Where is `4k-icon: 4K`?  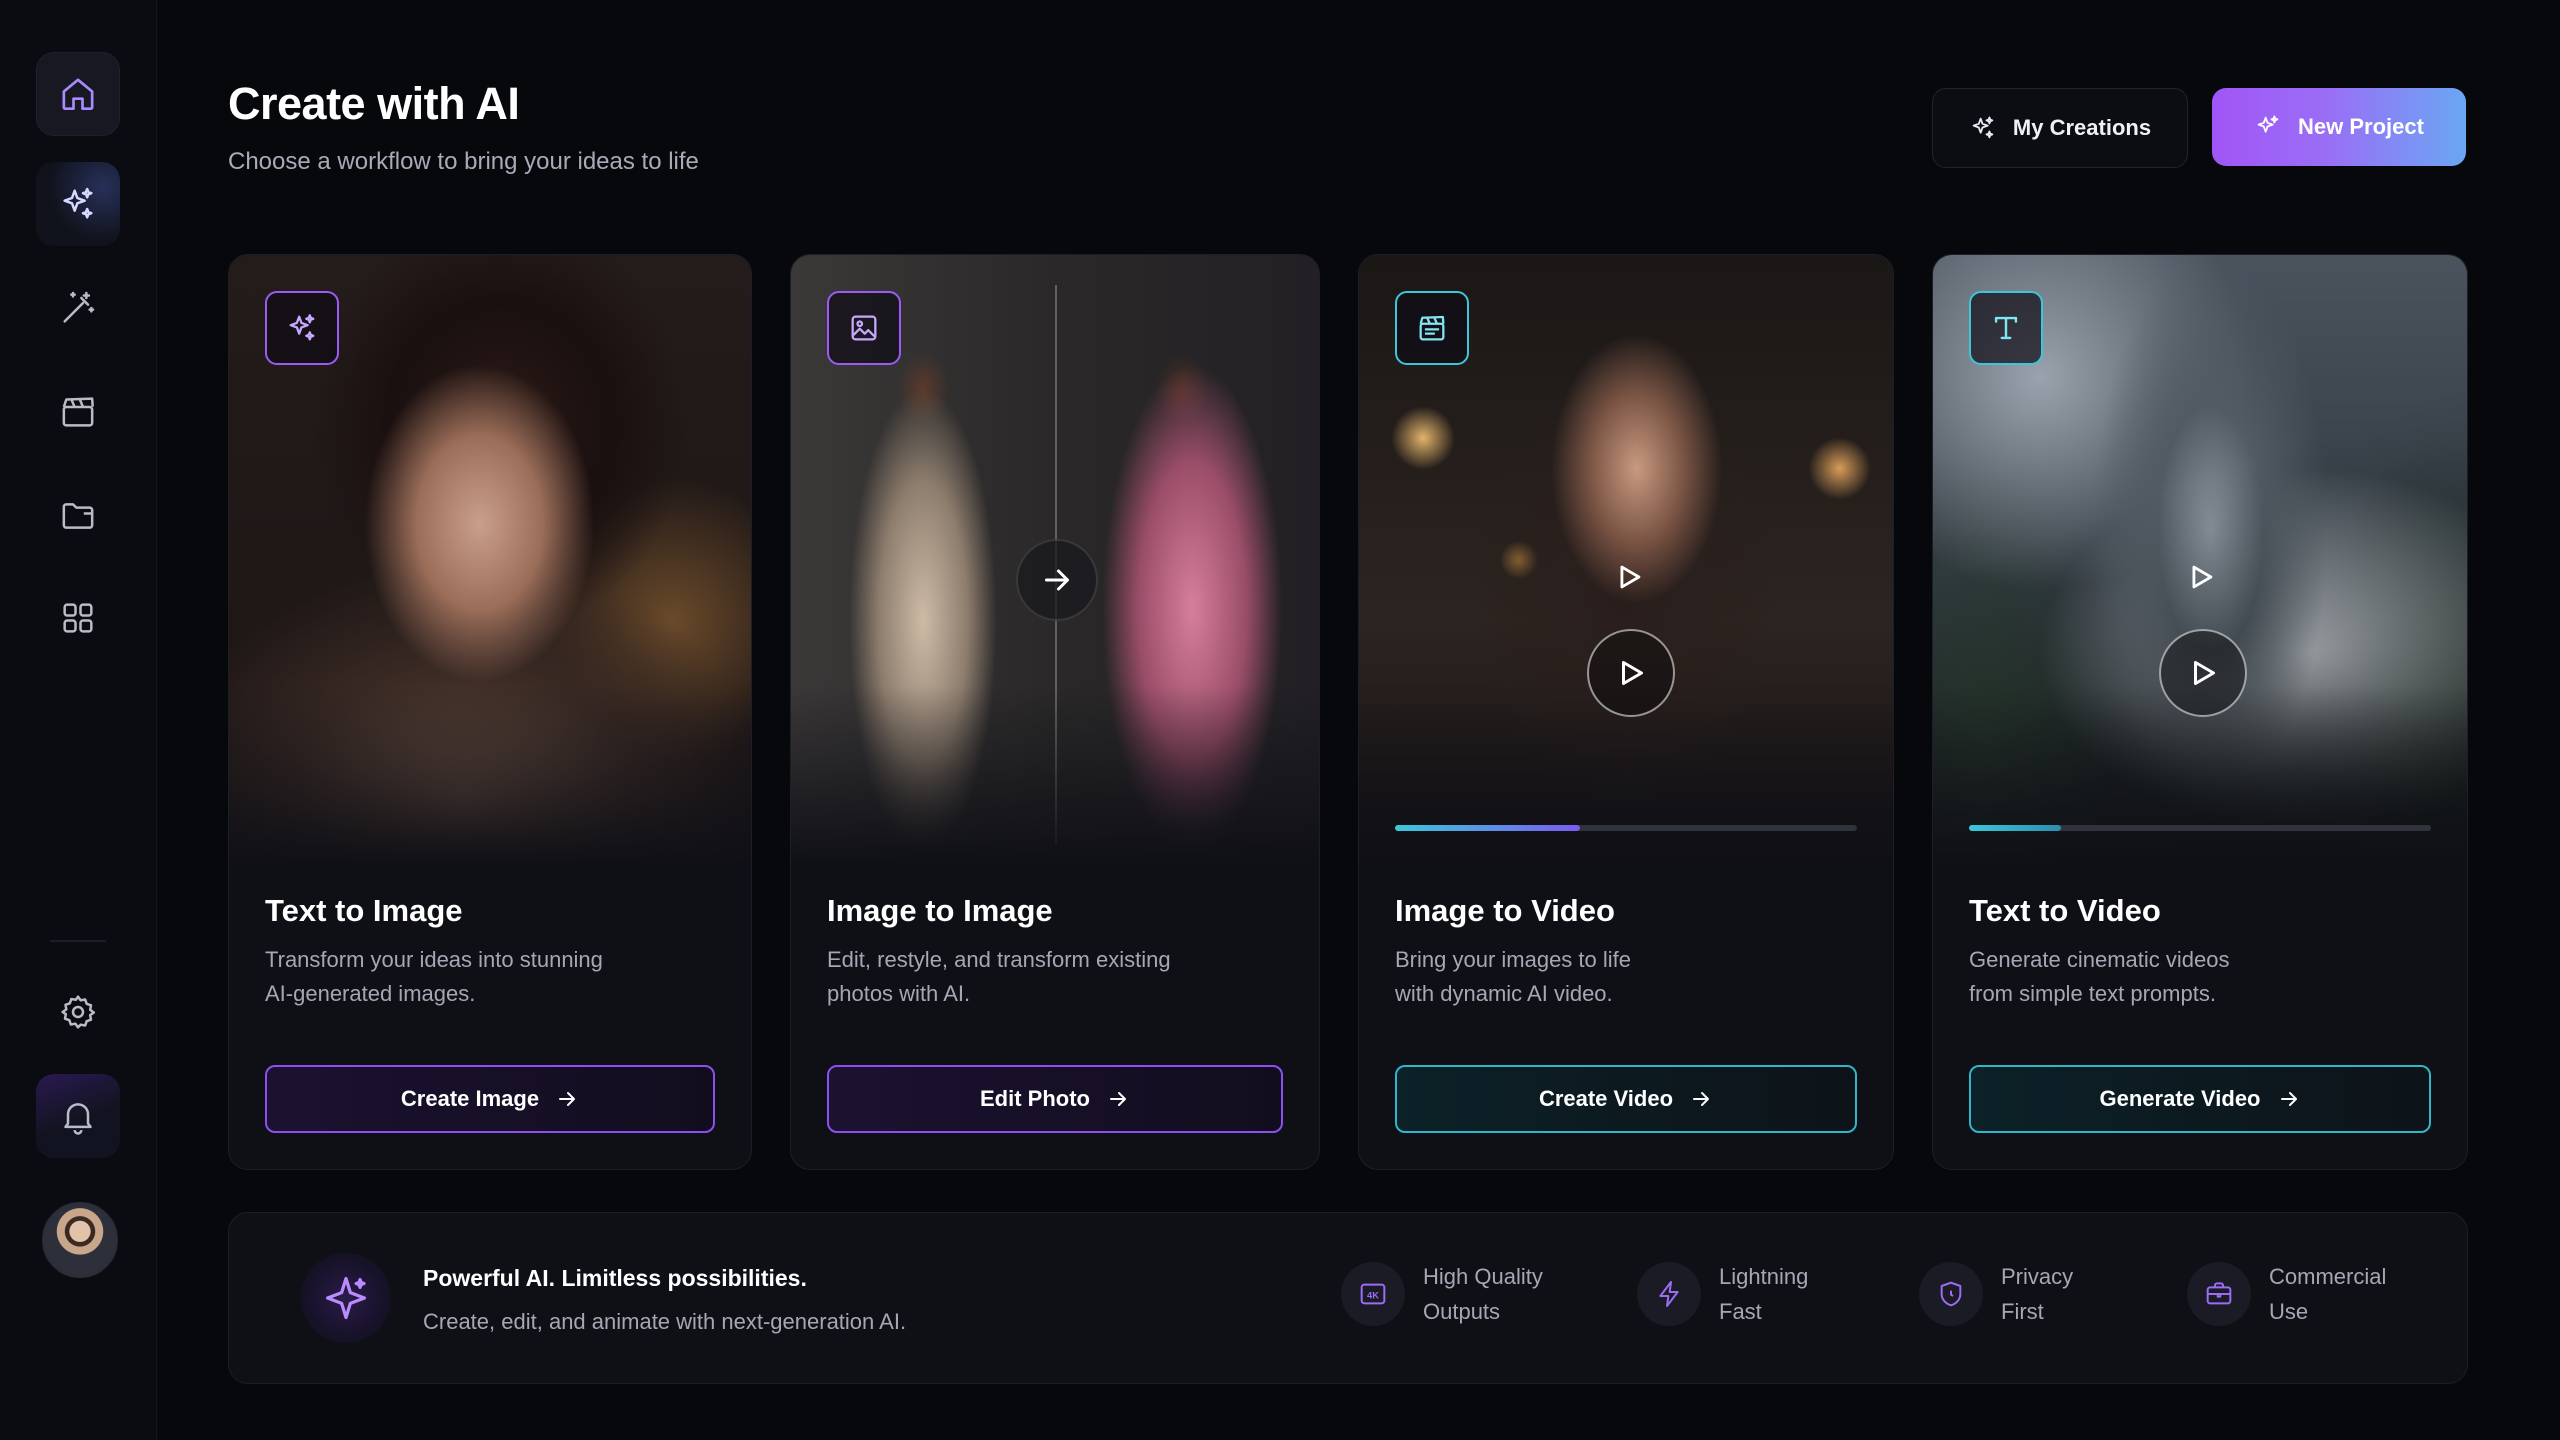
4k-icon: 4K is located at coordinates (1373, 1294).